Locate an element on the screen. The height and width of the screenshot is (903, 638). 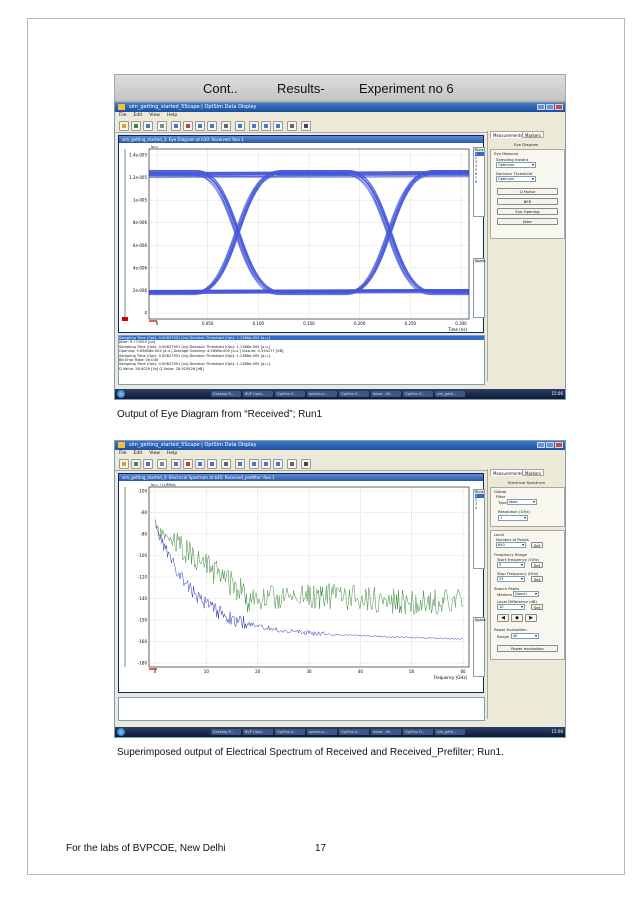
eye-opening-button: Eye Opening is located at coordinates (527, 211).